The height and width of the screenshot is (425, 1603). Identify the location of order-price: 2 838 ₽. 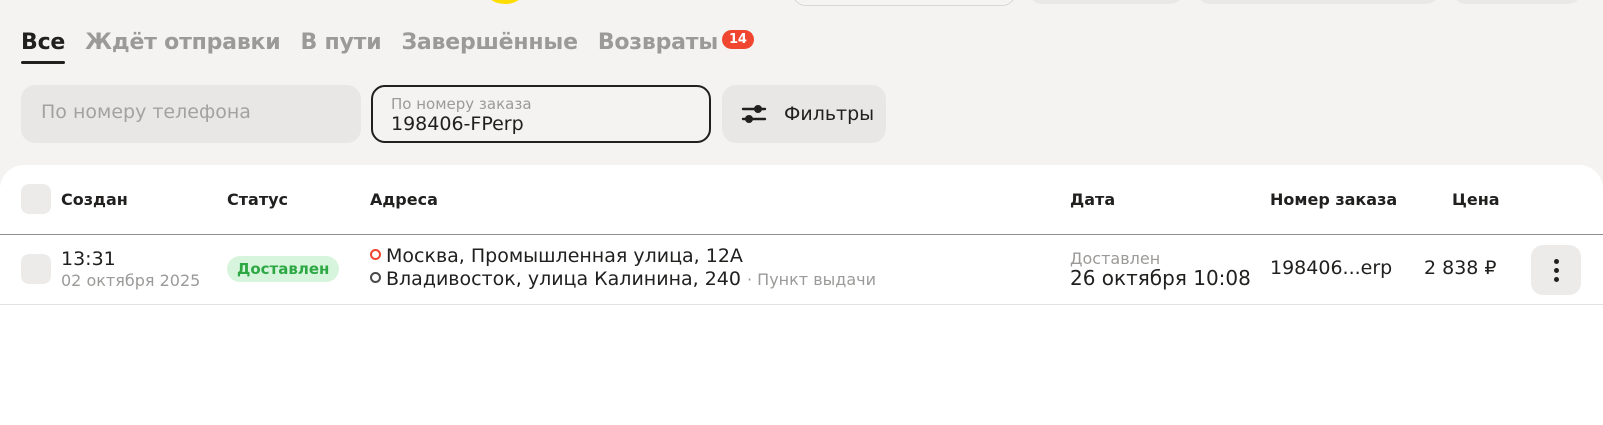
(1460, 268).